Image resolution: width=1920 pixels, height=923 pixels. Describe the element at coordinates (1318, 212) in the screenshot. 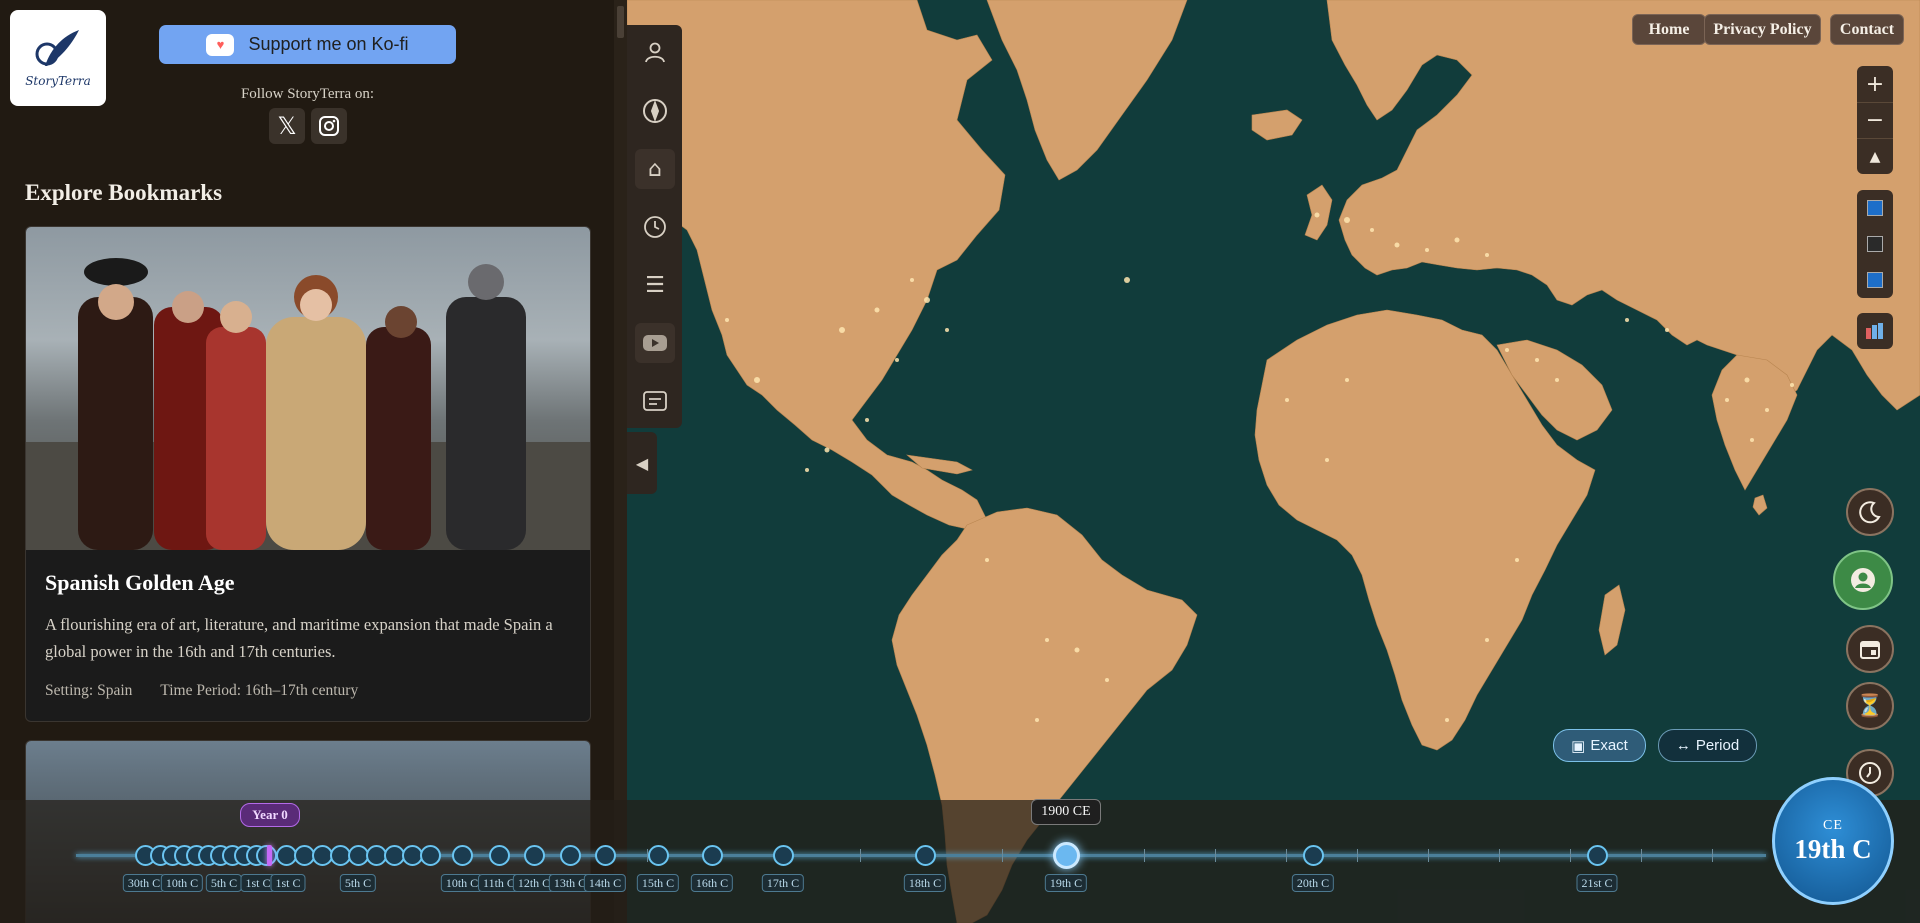

I see `great-britain` at that location.